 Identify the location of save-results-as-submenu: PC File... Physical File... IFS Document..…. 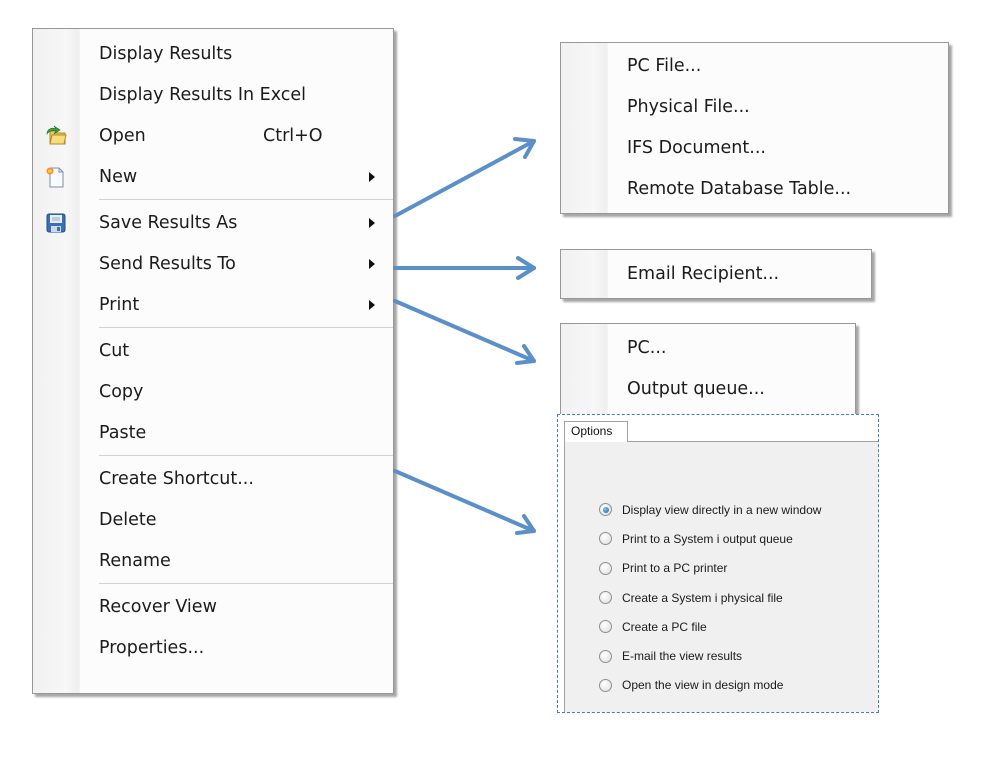
(754, 128).